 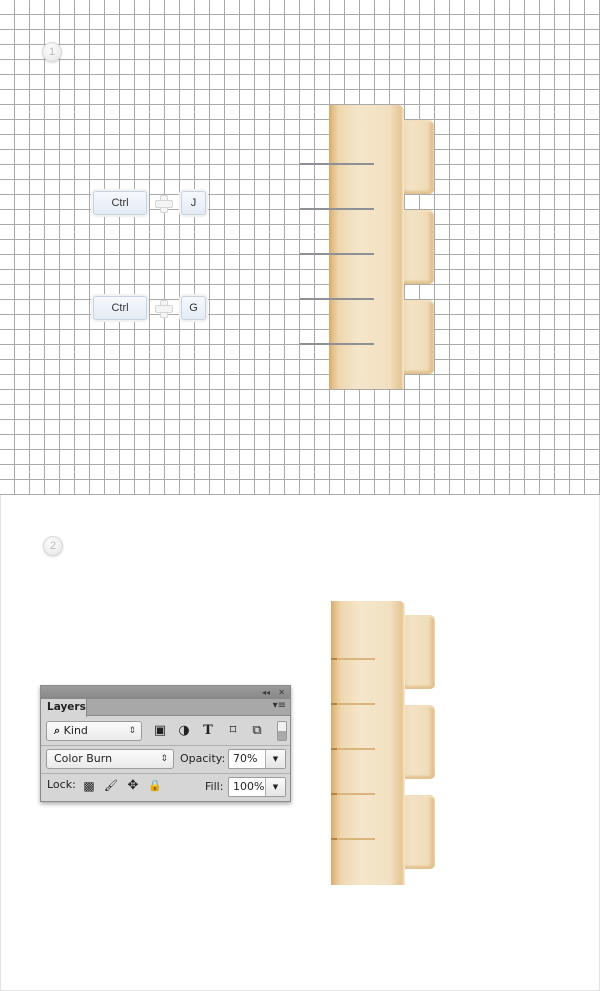 I want to click on panel-tab-row: Layers ▾≡, so click(x=165, y=708).